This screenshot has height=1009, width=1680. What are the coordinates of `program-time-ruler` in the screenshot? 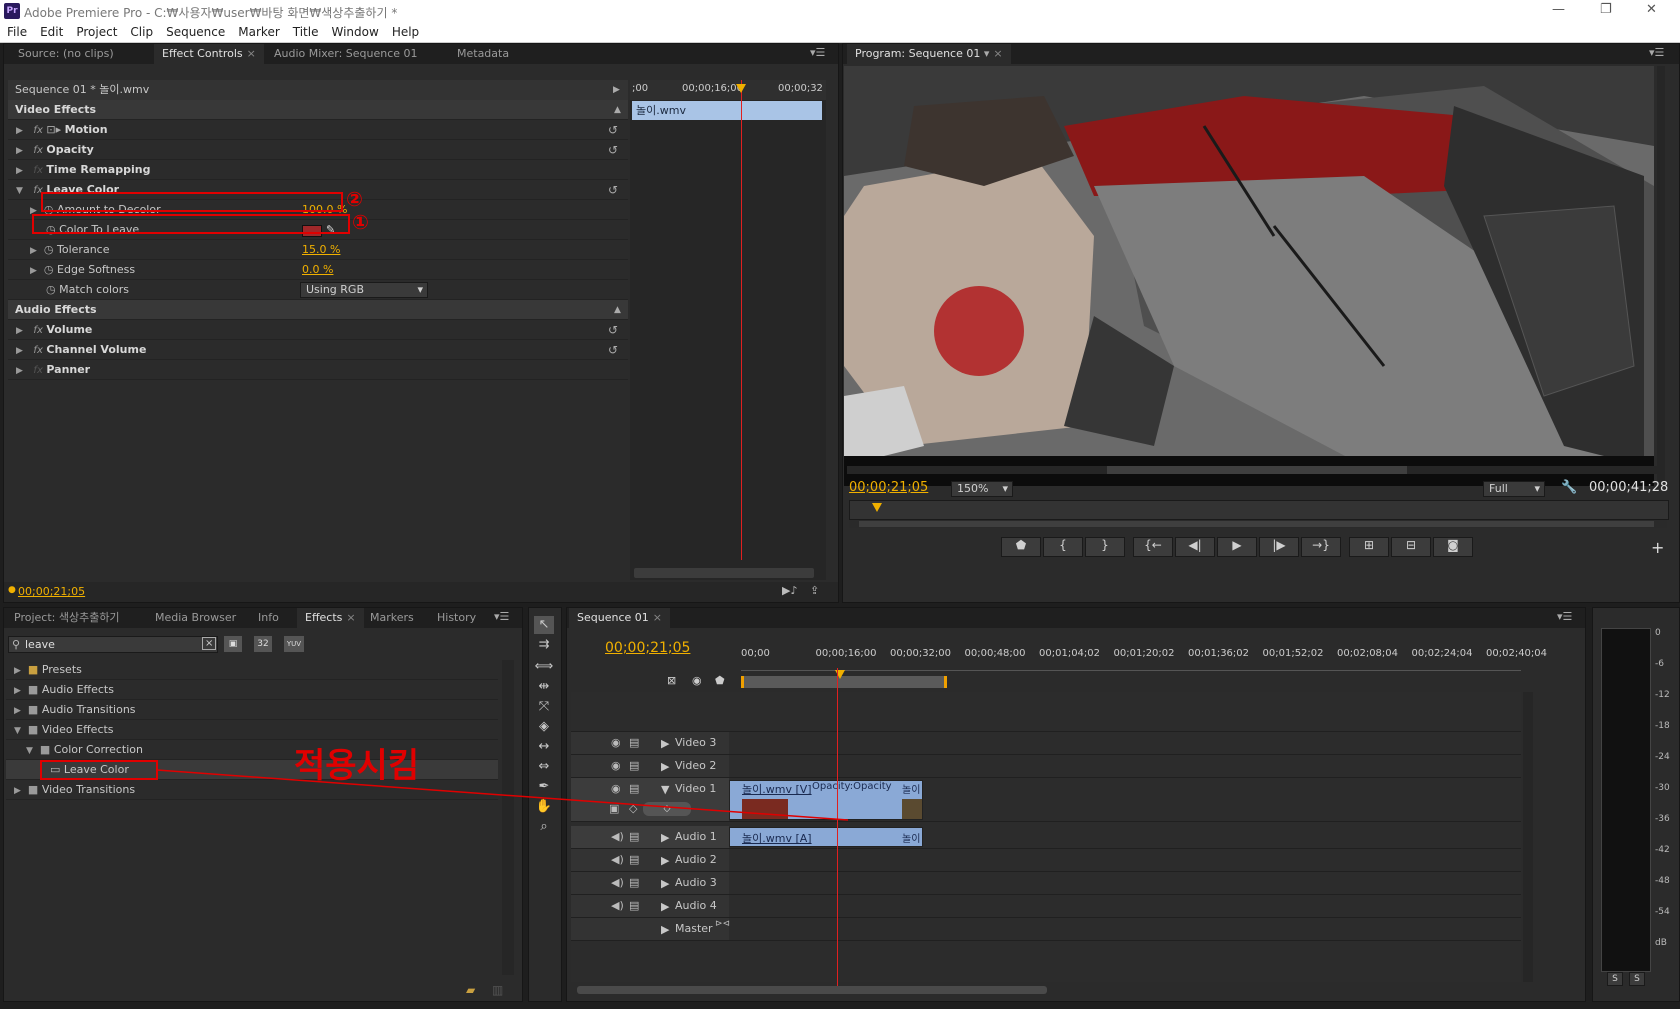 It's located at (1259, 510).